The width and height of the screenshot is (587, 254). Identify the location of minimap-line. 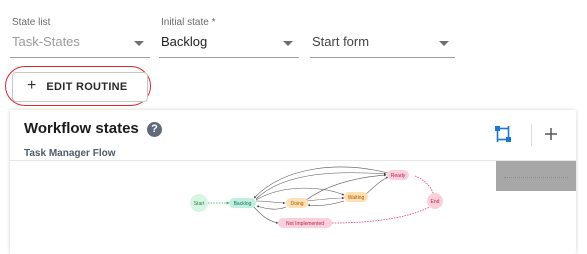
(536, 178).